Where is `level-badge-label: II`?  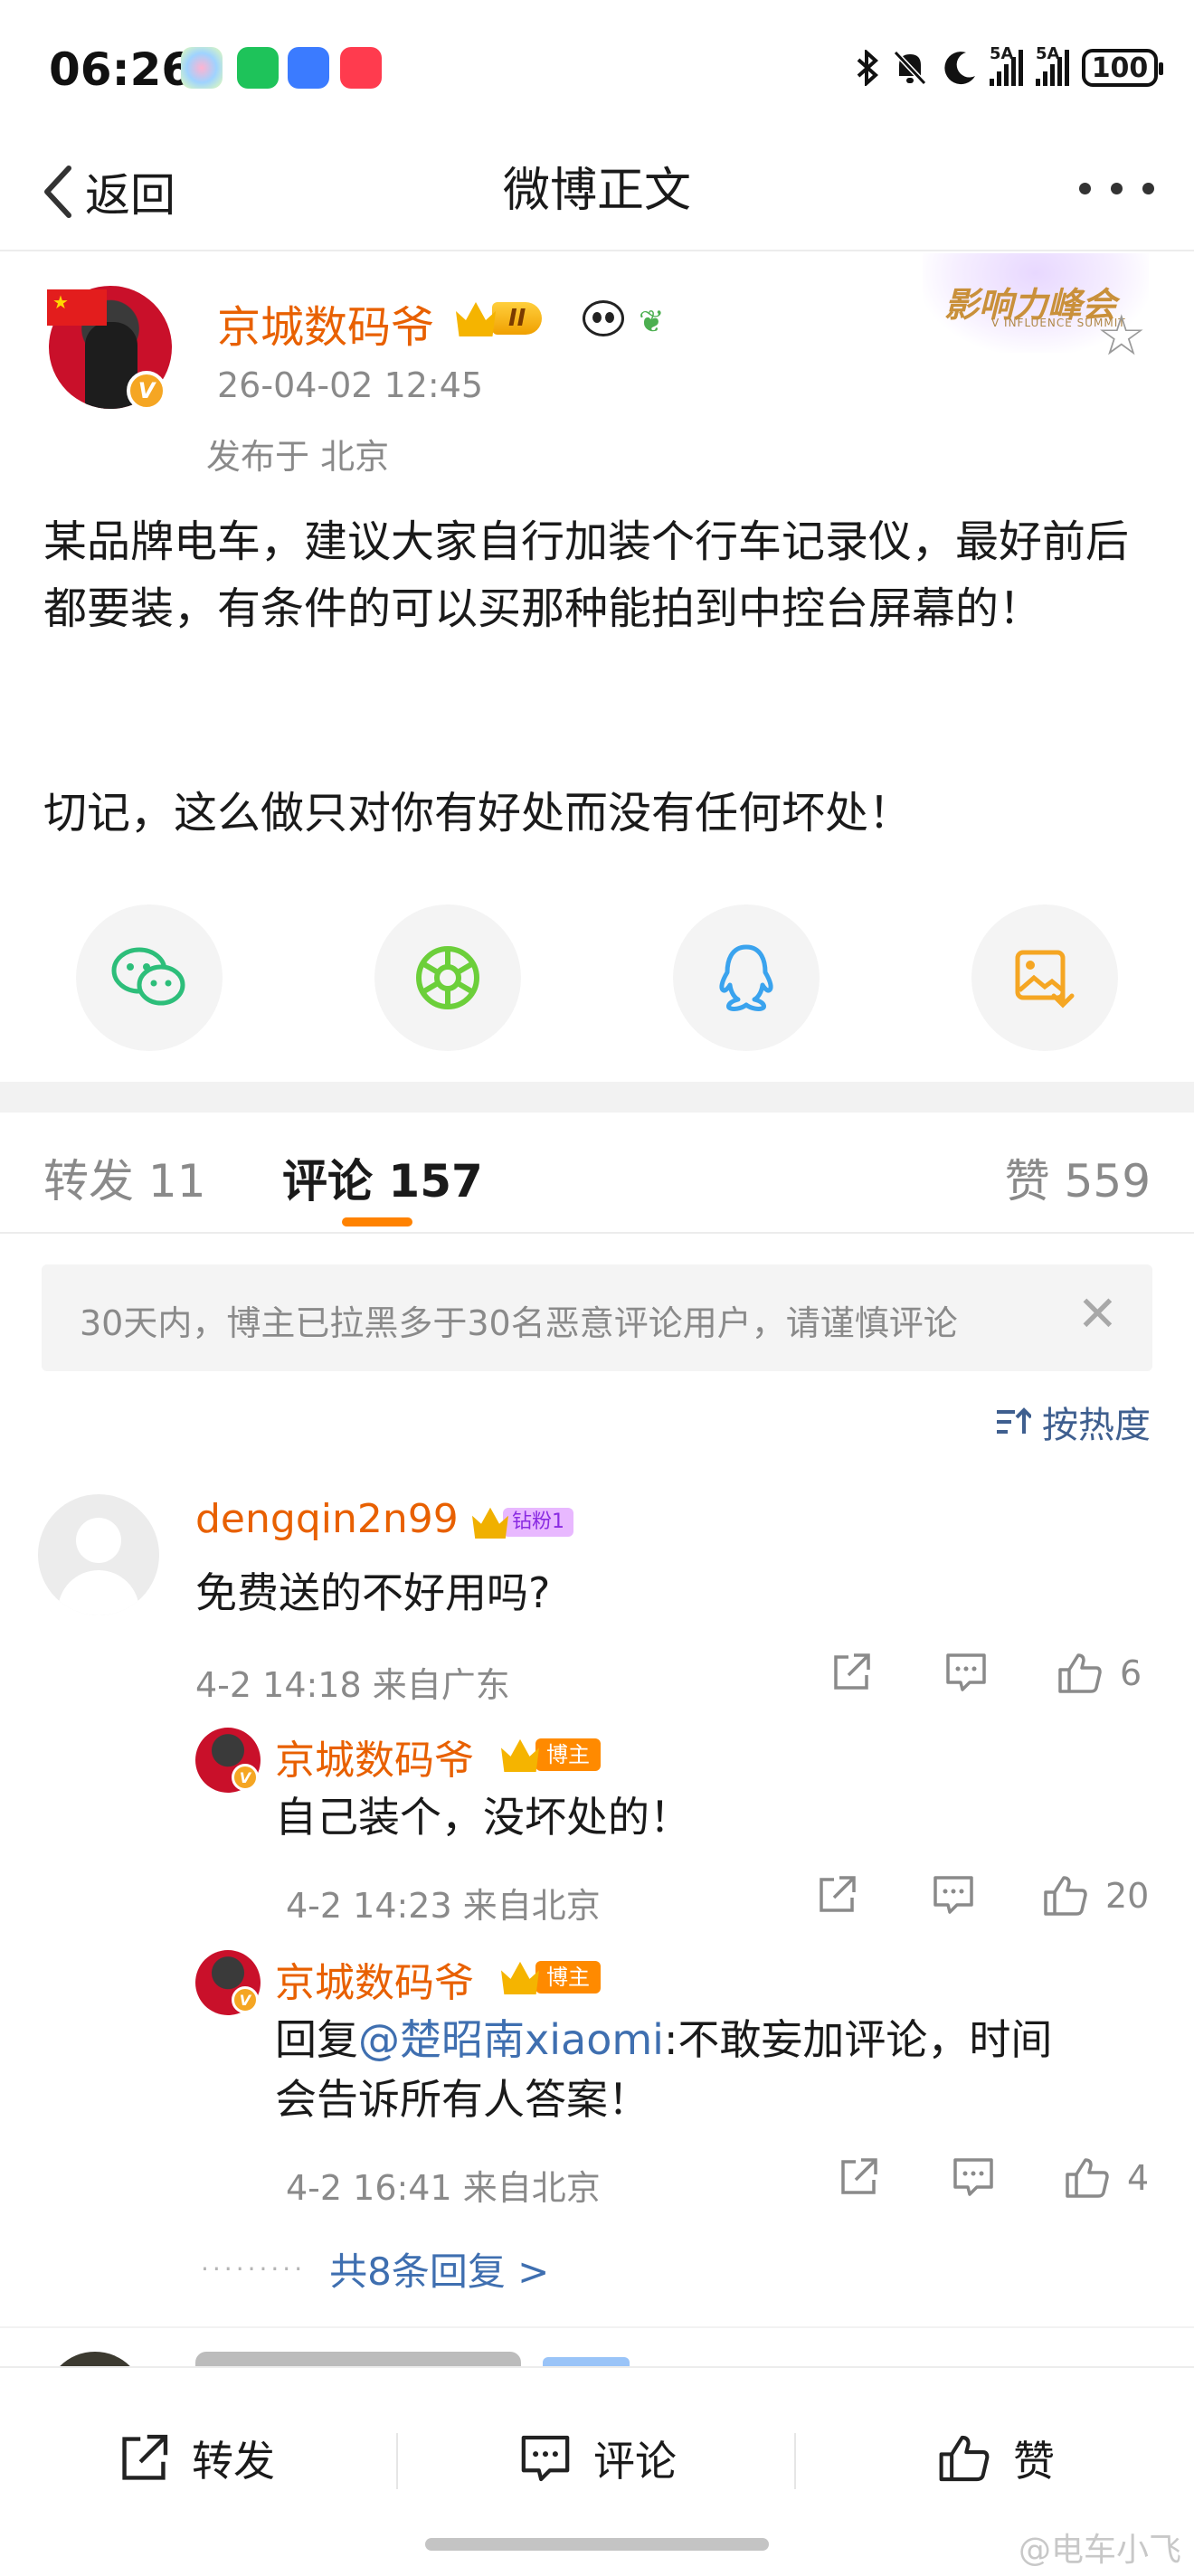 level-badge-label: II is located at coordinates (517, 319).